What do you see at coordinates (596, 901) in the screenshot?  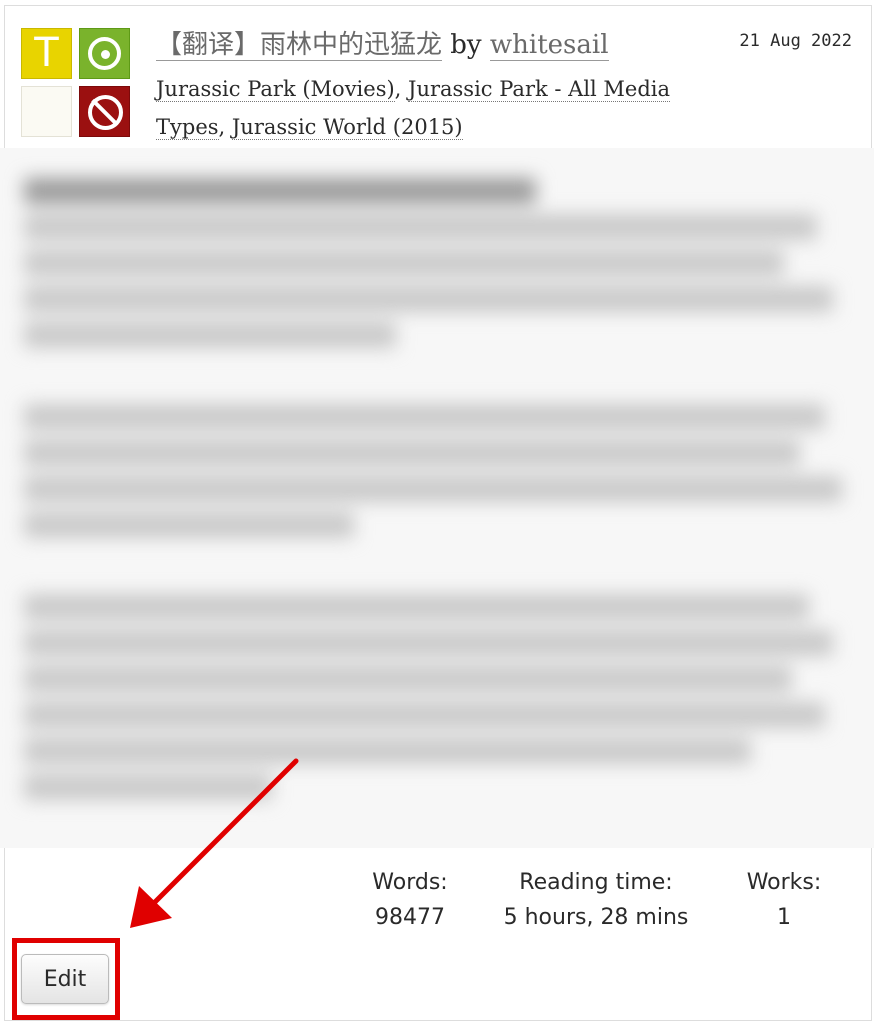 I see `stat-reading-time: Reading time: 5 hours, 28 mins` at bounding box center [596, 901].